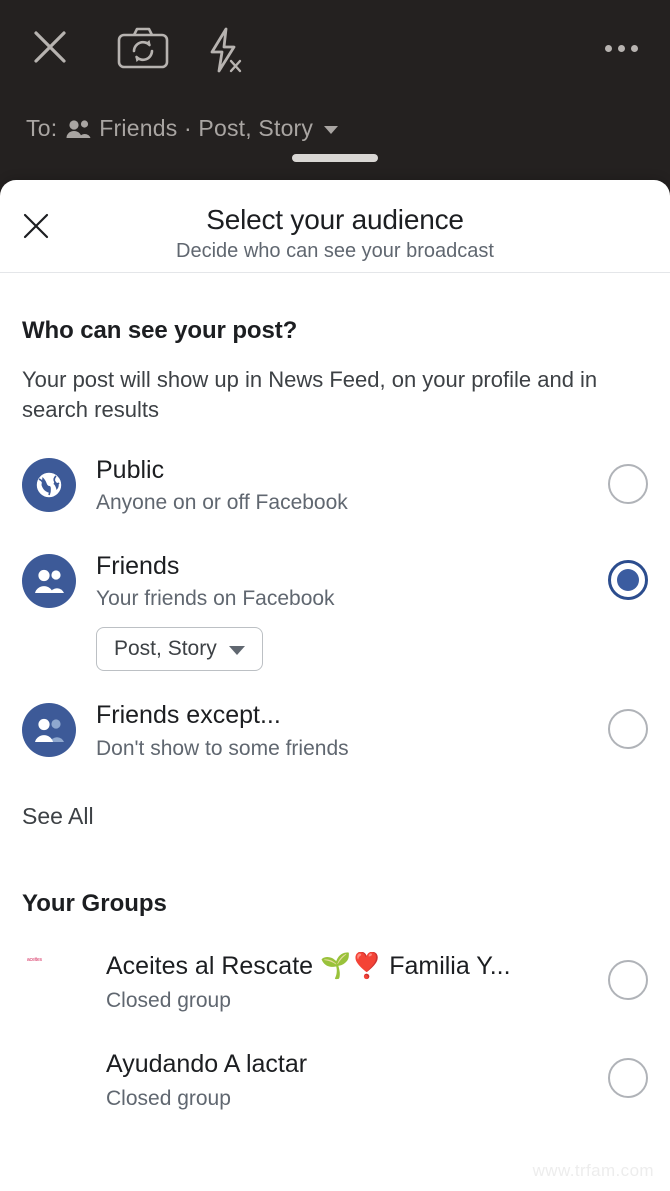 The height and width of the screenshot is (1191, 670). Describe the element at coordinates (335, 816) in the screenshot. I see `see-all-link: See All` at that location.